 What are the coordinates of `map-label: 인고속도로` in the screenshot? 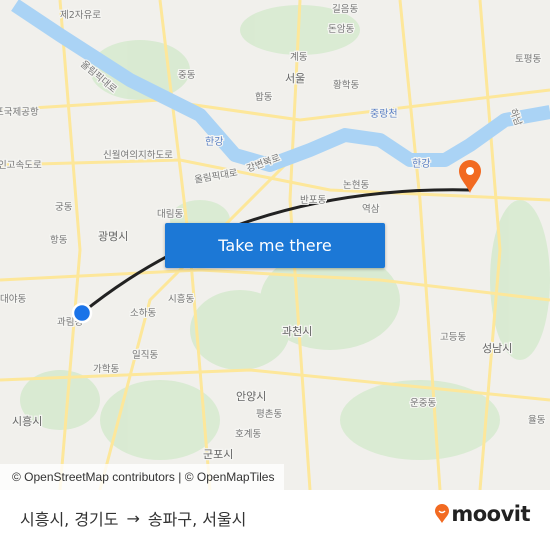 It's located at (21, 165).